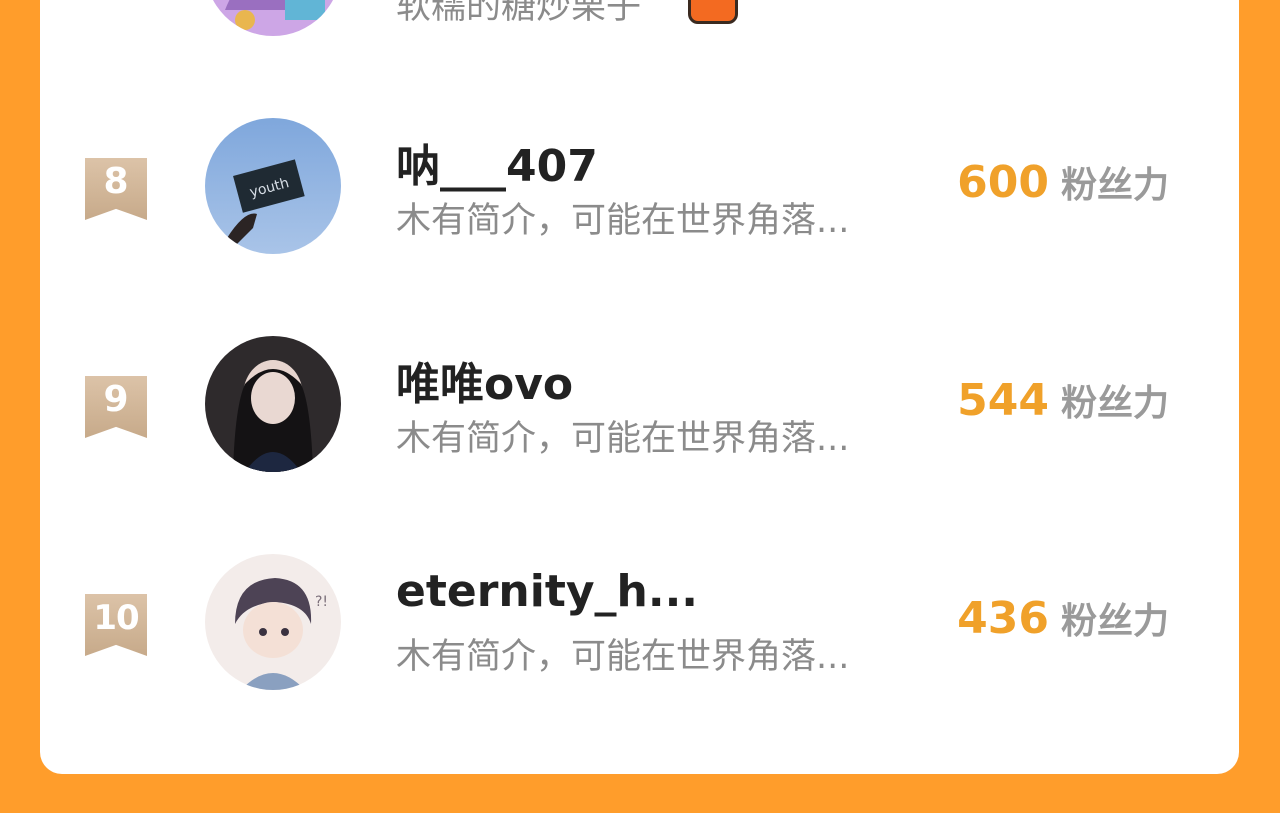 The image size is (1280, 813). I want to click on anime-girl-avatar-icon, so click(273, 18).